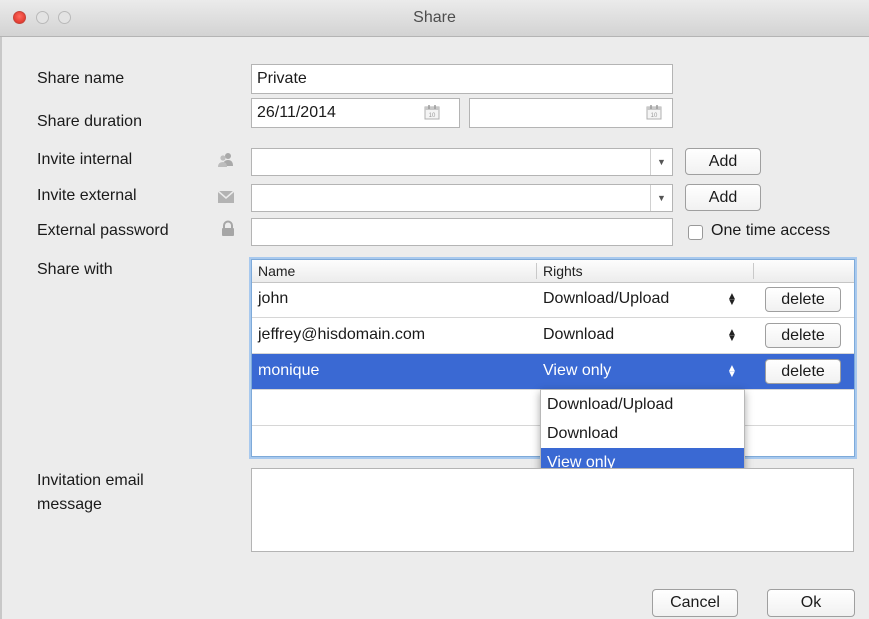 The image size is (869, 619). I want to click on row-name: monique, so click(289, 370).